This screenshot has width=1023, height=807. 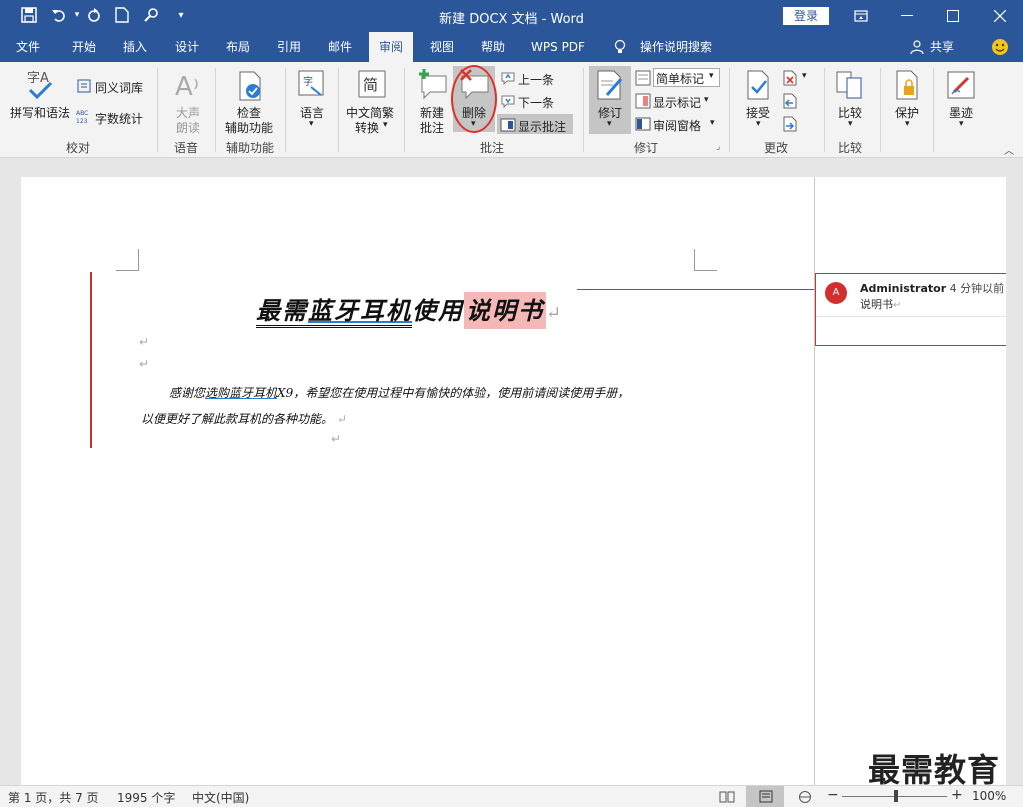 What do you see at coordinates (237, 419) in the screenshot?
I see `body-line2-text: 以便更好了解此款耳机的各种功能。` at bounding box center [237, 419].